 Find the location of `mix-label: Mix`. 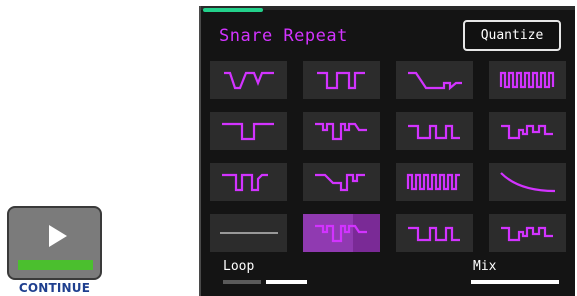

mix-label: Mix is located at coordinates (485, 266).